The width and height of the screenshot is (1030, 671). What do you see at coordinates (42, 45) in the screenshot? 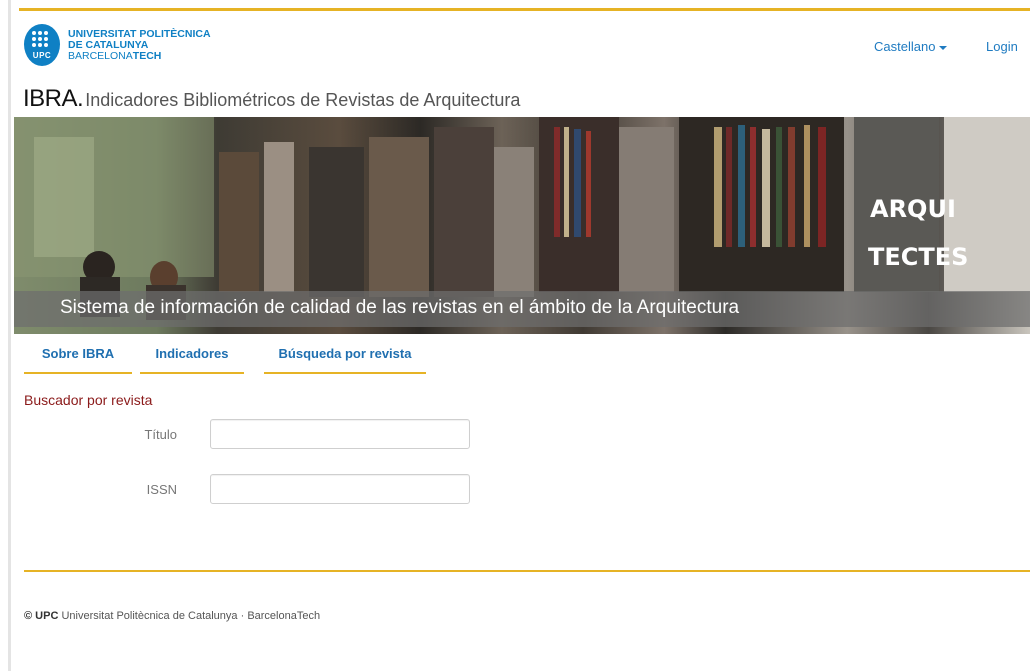
I see `upc-badge-icon: UPC` at bounding box center [42, 45].